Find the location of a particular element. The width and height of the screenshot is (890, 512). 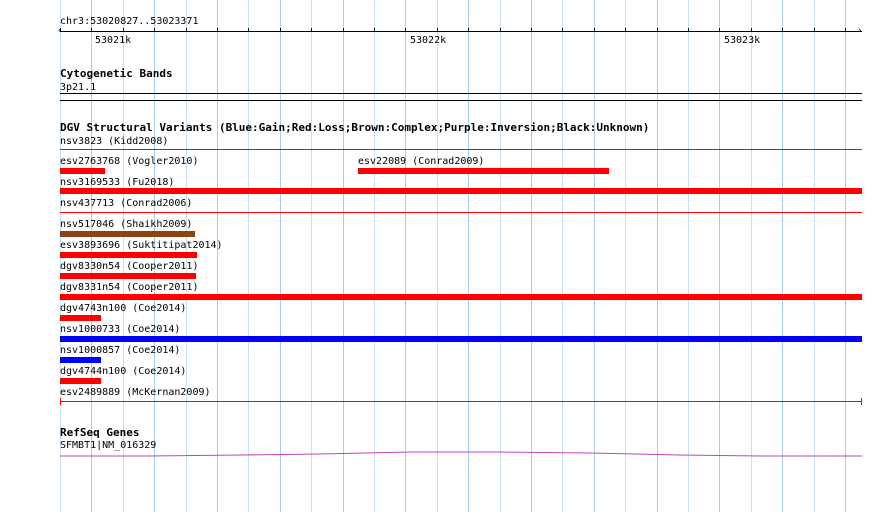

ruler-tick-label: 53023k is located at coordinates (742, 40).